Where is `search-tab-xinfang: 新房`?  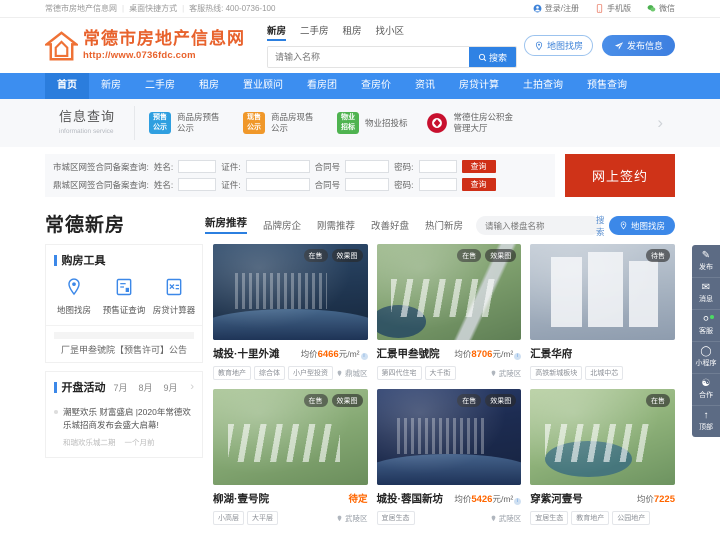
search-tab-xinfang: 新房 is located at coordinates (277, 32).